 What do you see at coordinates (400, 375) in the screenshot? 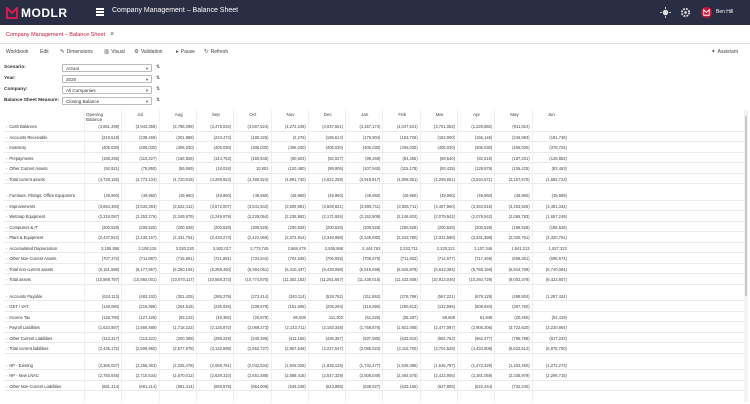
I see `table-cell: (2,464,575)` at bounding box center [400, 375].